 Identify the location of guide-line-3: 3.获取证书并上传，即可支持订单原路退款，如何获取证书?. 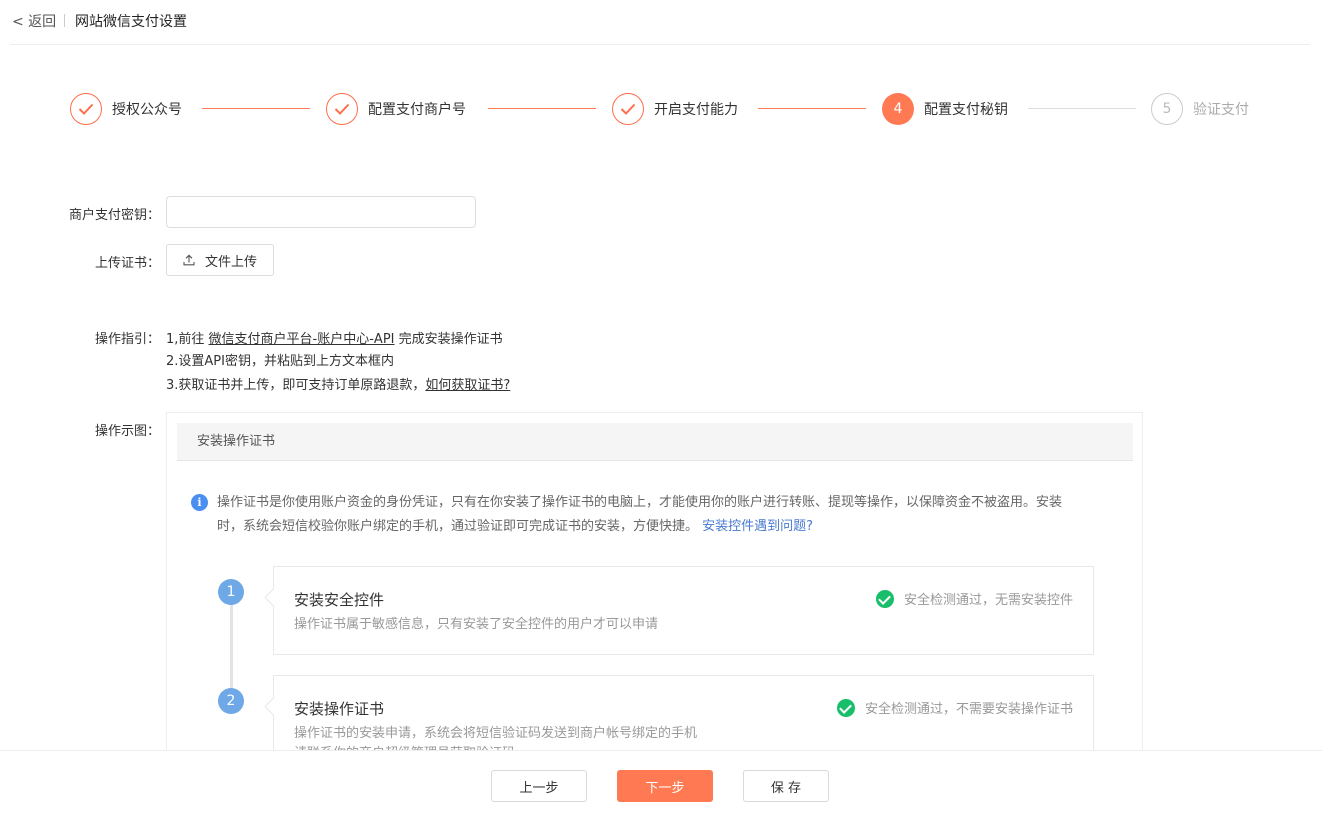
(338, 383).